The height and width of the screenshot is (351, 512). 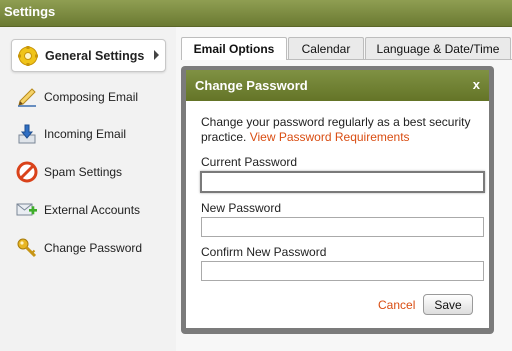 What do you see at coordinates (342, 227) in the screenshot?
I see `new-password-field` at bounding box center [342, 227].